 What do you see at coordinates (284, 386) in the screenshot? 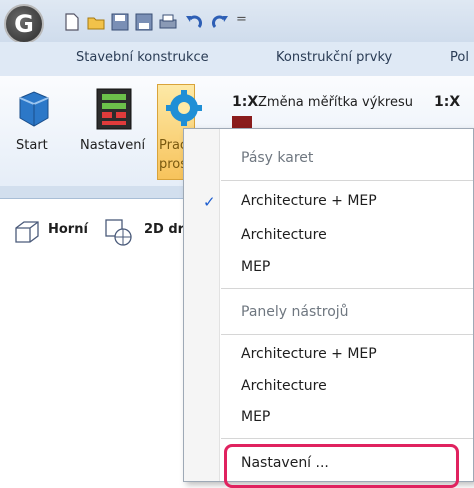
I see `menu-item-toolbar-architecture: Architecture` at bounding box center [284, 386].